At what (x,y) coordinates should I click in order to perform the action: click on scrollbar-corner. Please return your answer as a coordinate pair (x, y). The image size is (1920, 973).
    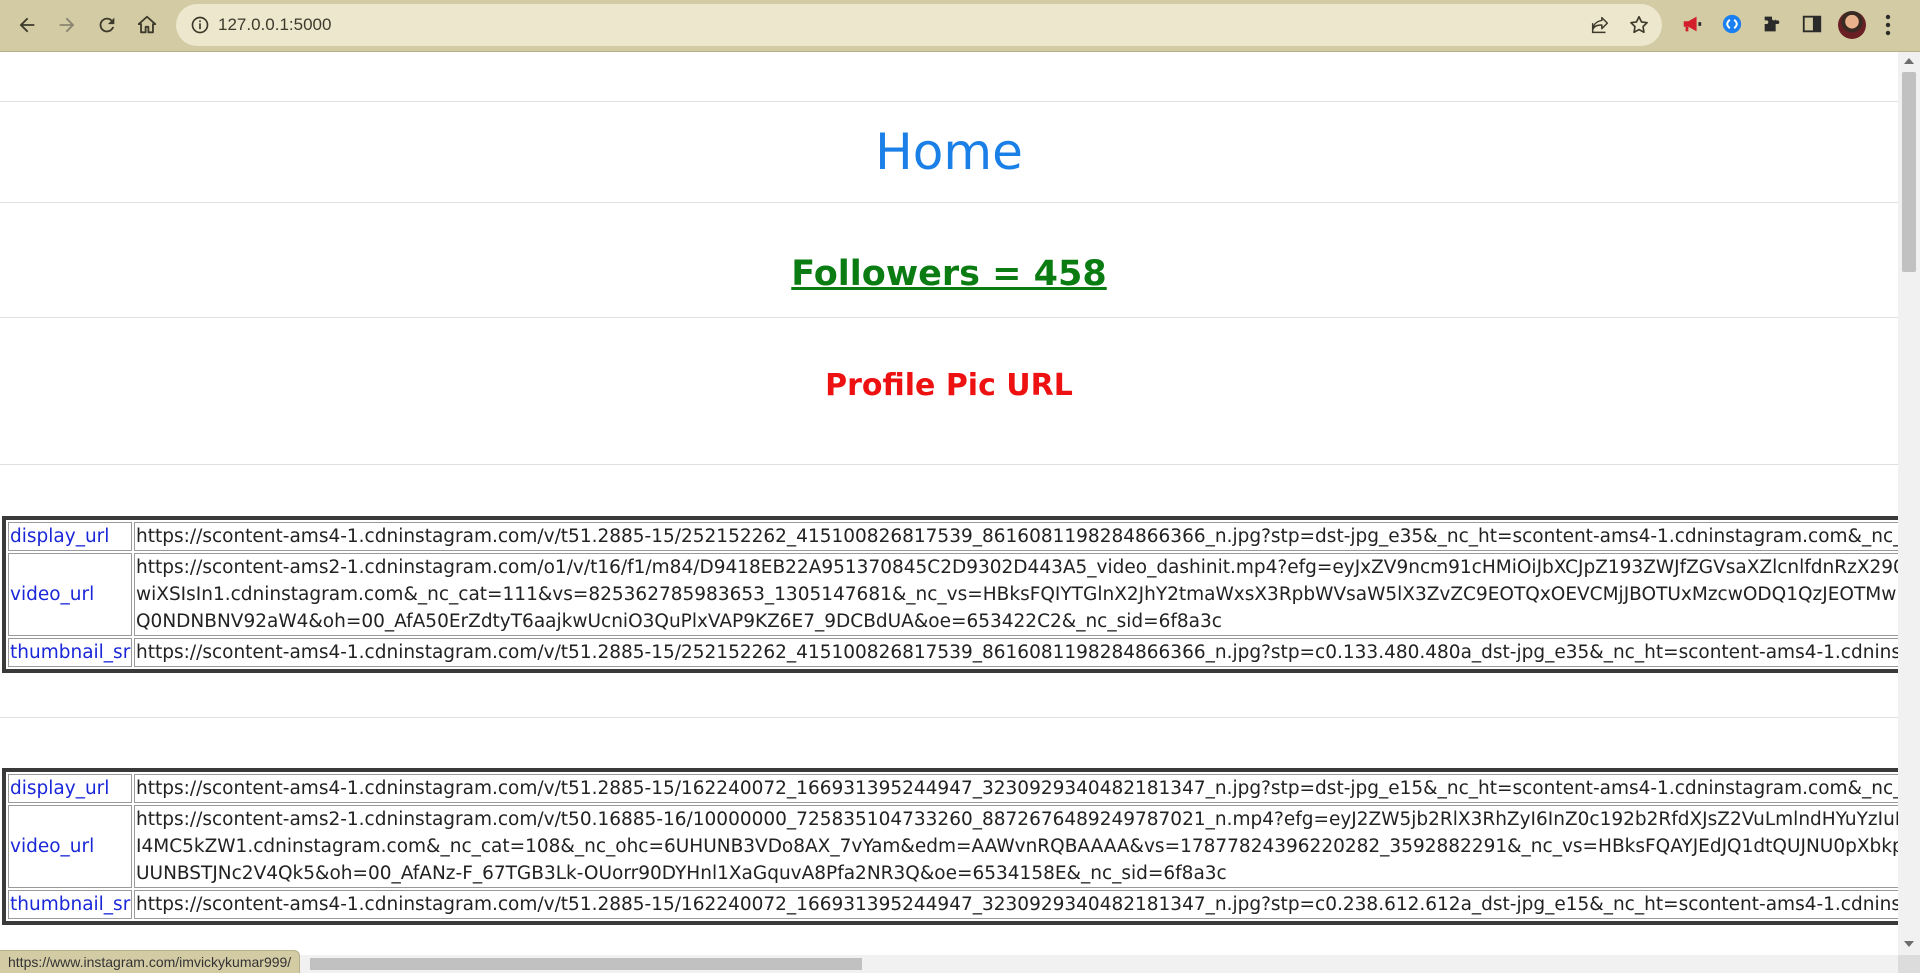
    Looking at the image, I should click on (1909, 964).